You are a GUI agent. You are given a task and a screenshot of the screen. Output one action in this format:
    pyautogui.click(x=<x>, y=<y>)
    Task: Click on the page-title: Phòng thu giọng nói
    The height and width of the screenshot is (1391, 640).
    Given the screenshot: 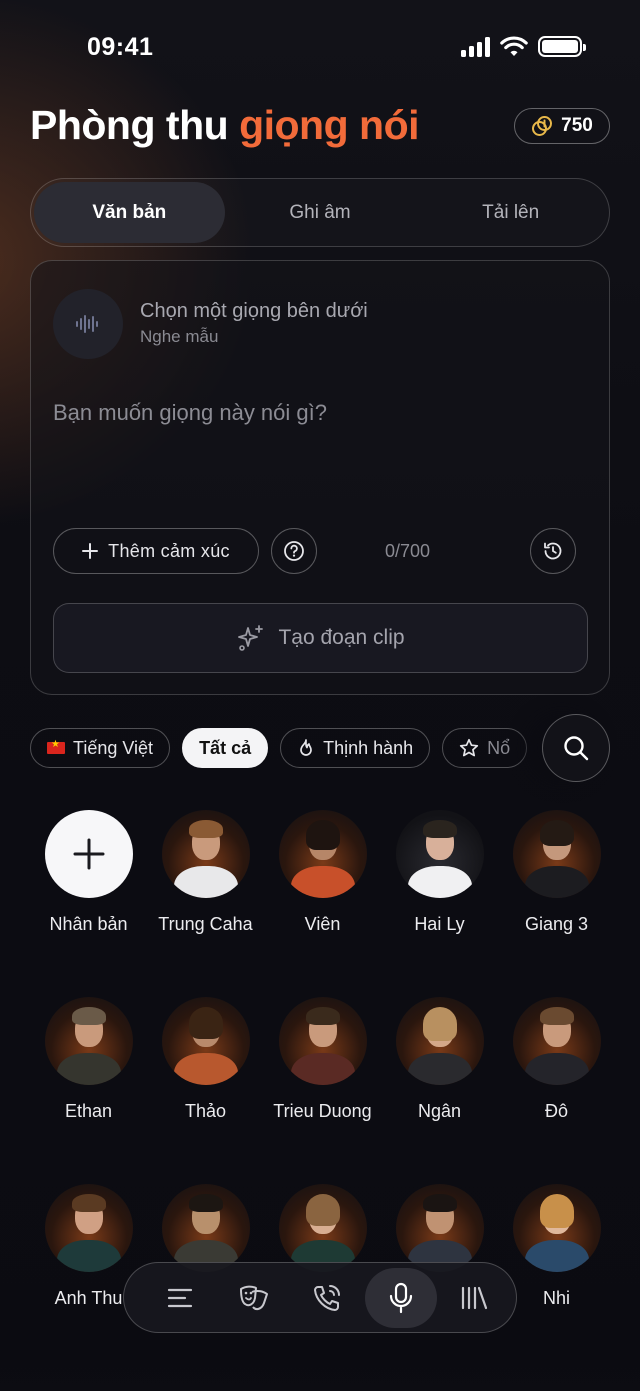 What is the action you would take?
    pyautogui.click(x=225, y=125)
    